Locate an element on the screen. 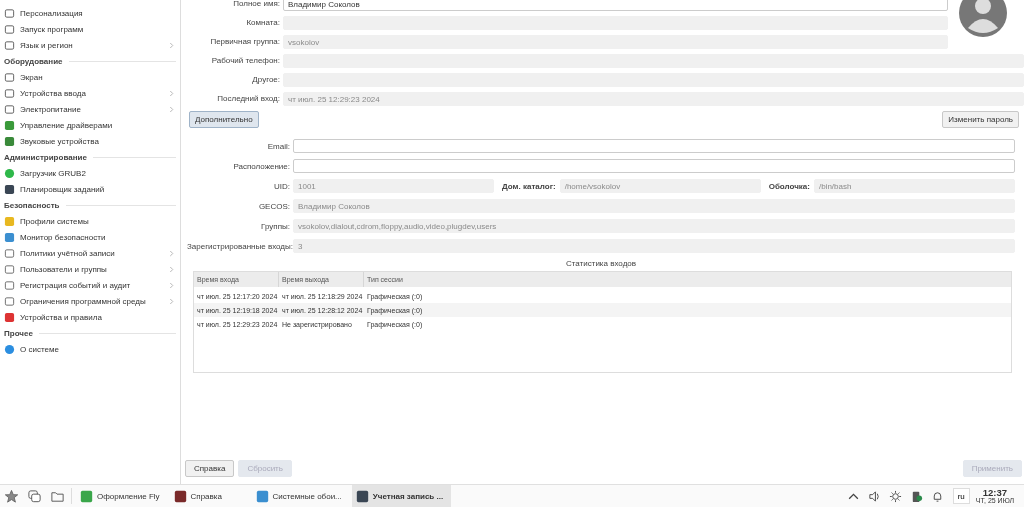 The width and height of the screenshot is (1024, 507). sidebar-item: Ограничения программной среды is located at coordinates (90, 301).